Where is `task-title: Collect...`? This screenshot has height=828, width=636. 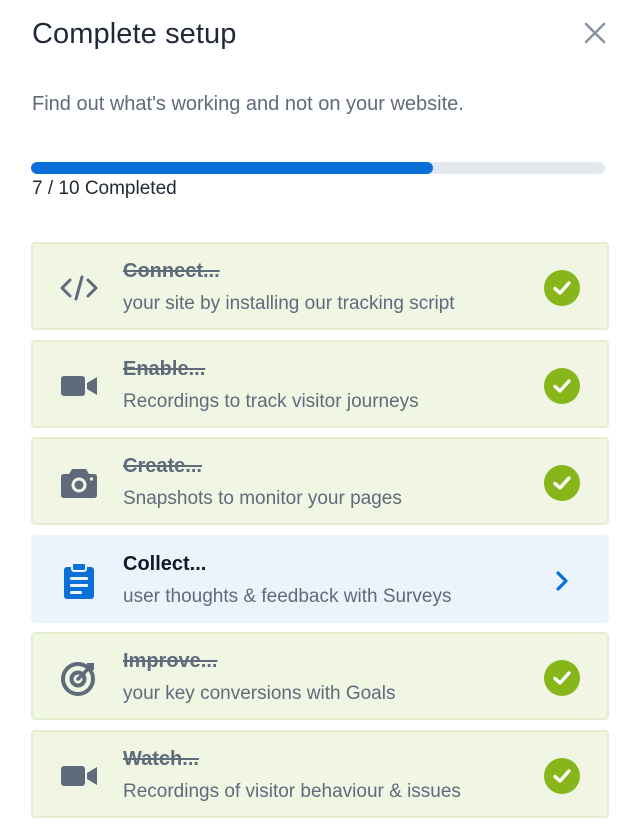 task-title: Collect... is located at coordinates (165, 563).